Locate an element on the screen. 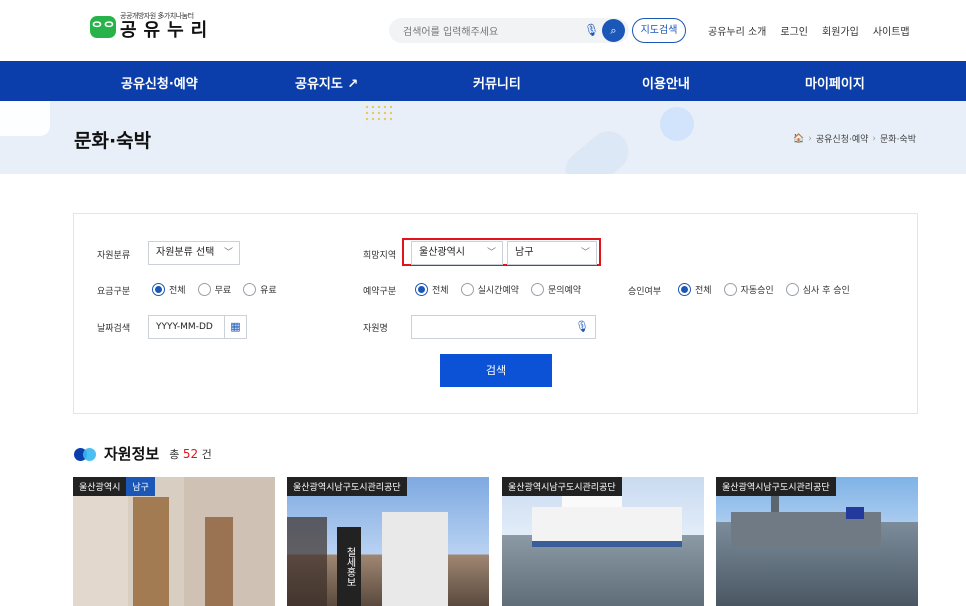 The height and width of the screenshot is (606, 966). fee-radio-all: 전체 is located at coordinates (169, 289).